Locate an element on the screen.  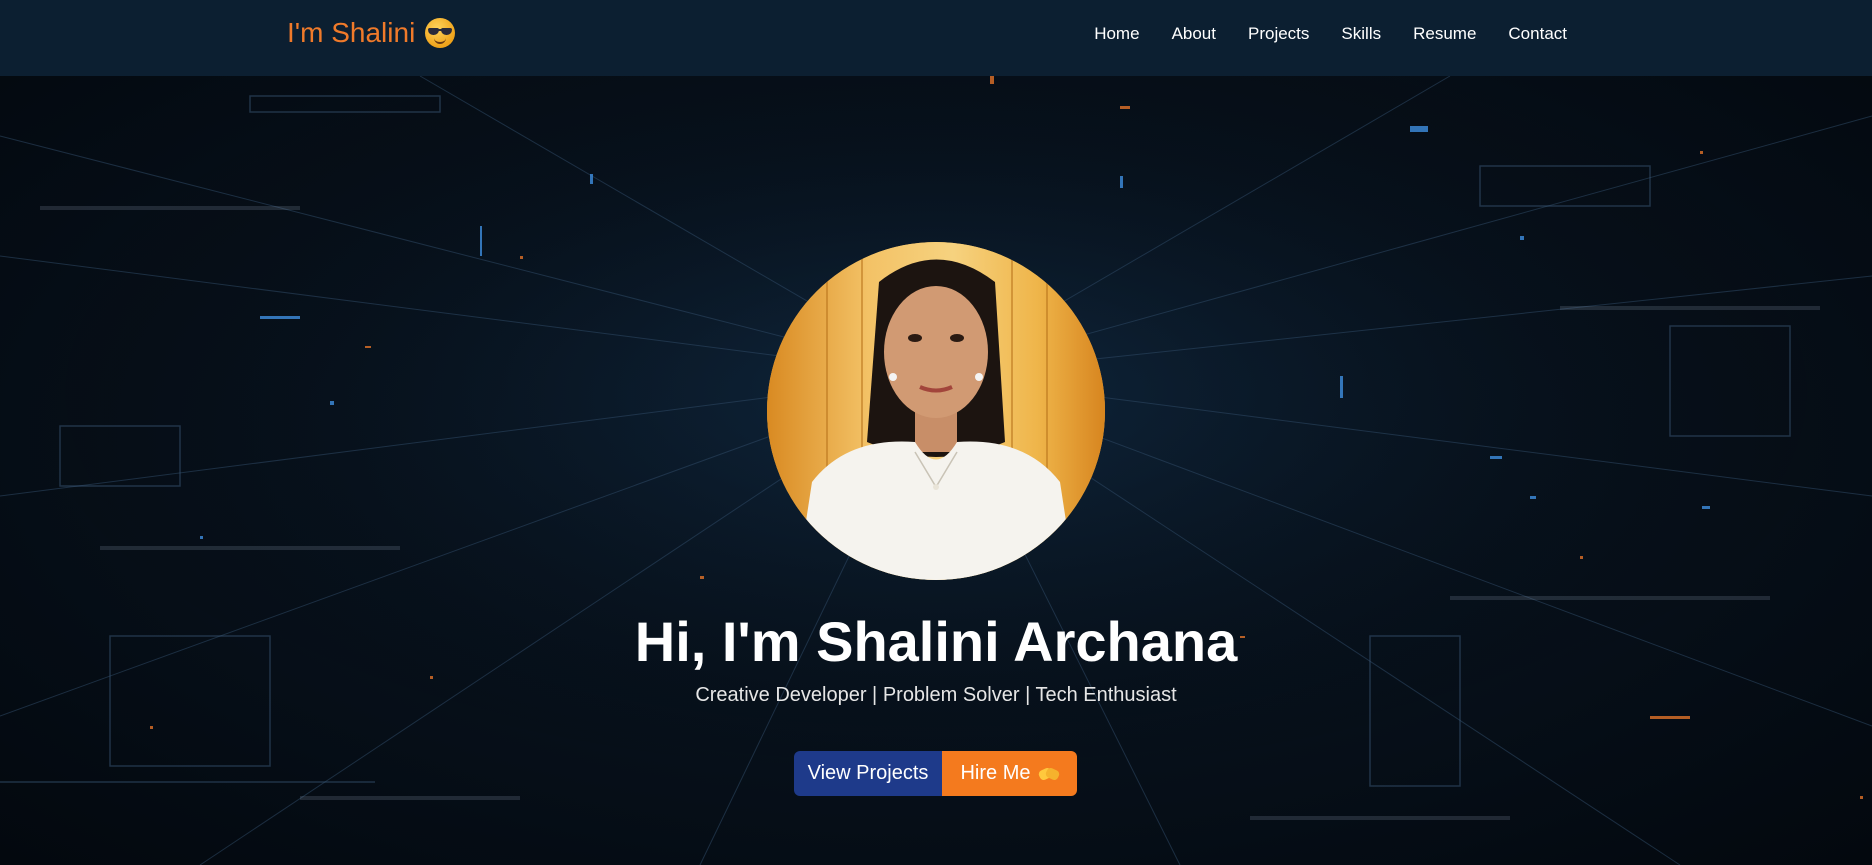
handshake-icon is located at coordinates (1048, 774).